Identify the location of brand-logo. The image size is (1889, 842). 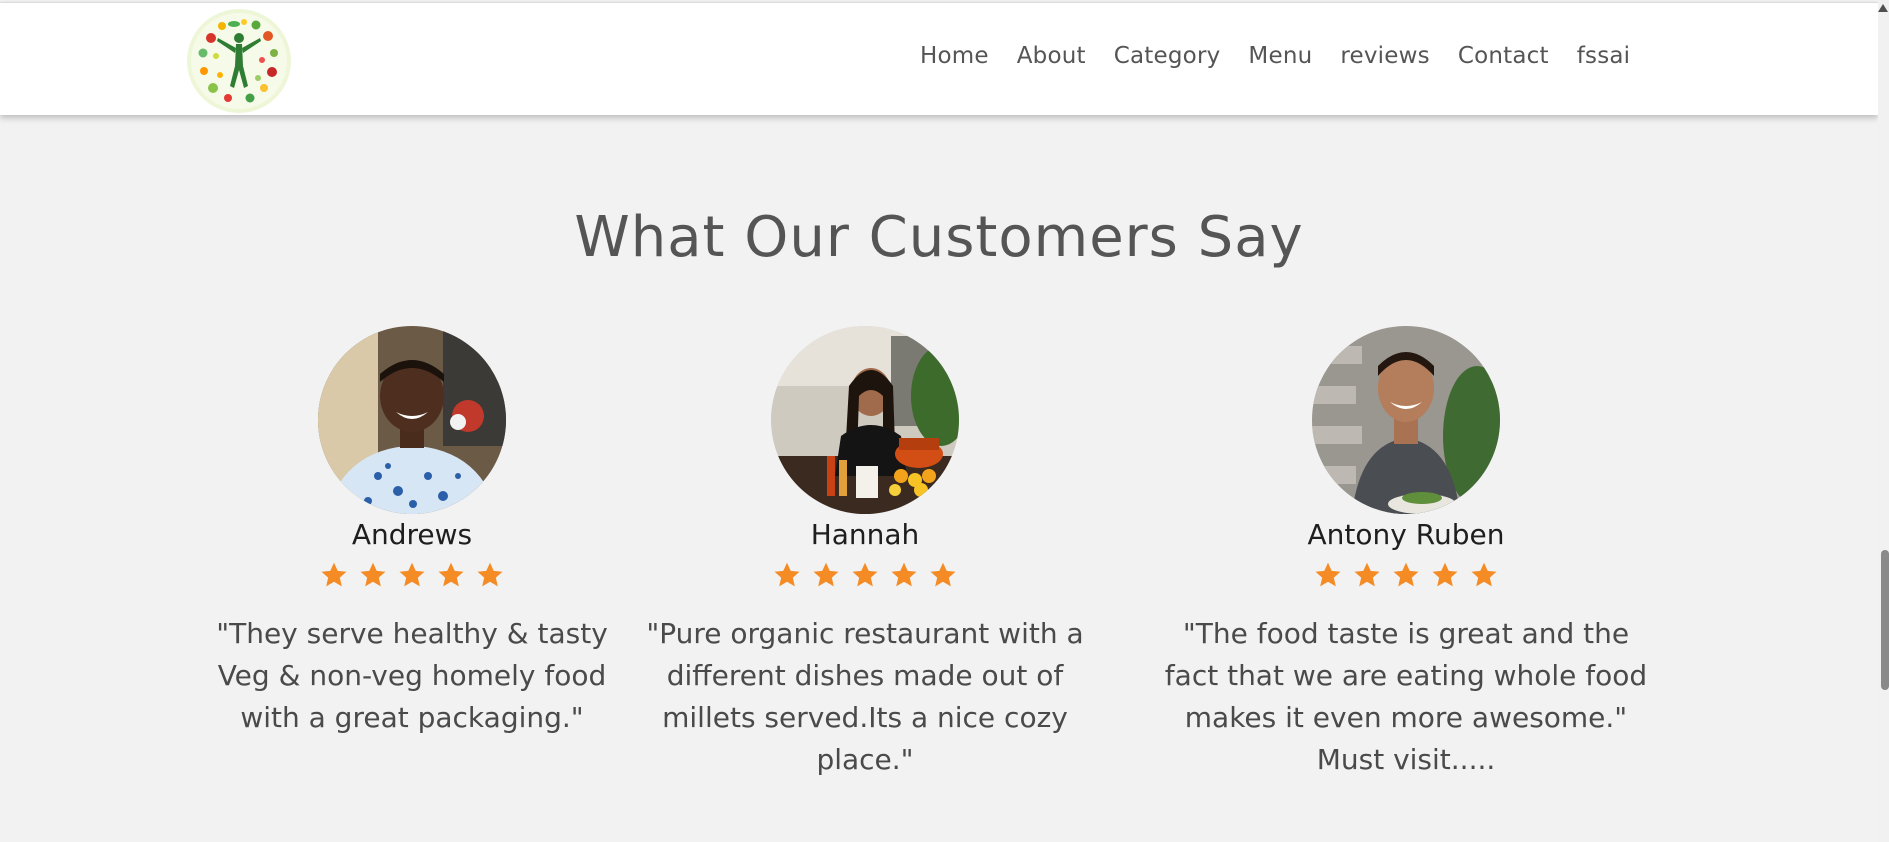
(239, 61).